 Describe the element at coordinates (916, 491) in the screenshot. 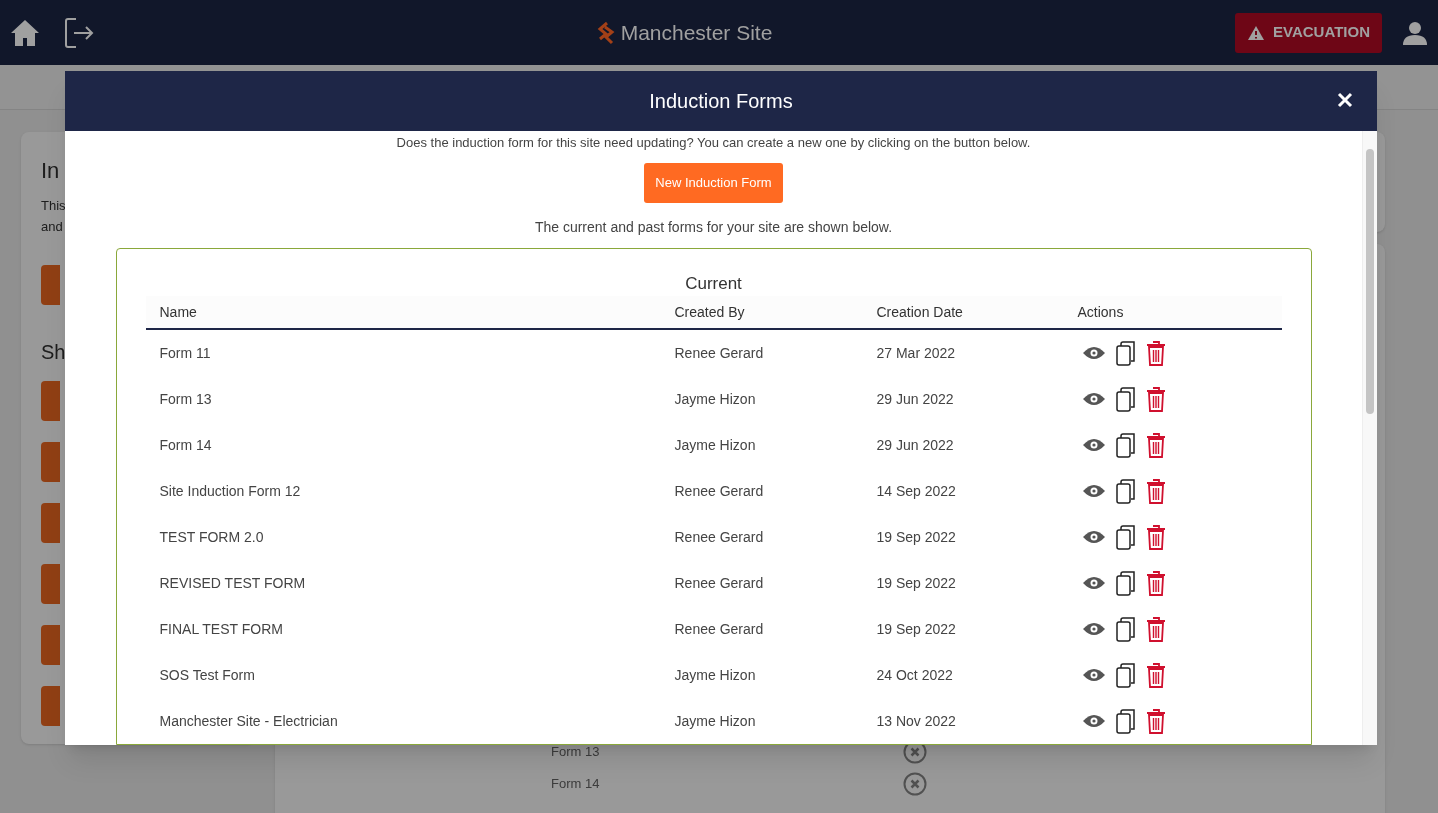

I see `table-cell-text: 14 Sep 2022` at that location.